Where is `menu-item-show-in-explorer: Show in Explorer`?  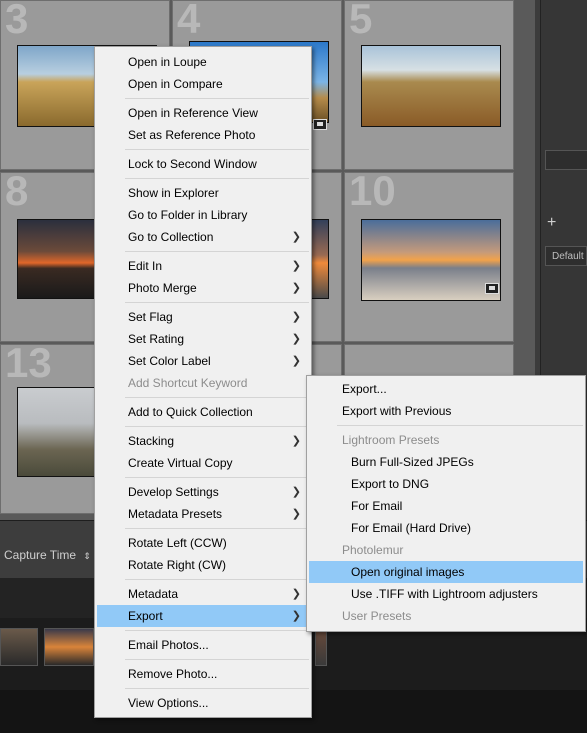
menu-item-show-in-explorer: Show in Explorer is located at coordinates (203, 193).